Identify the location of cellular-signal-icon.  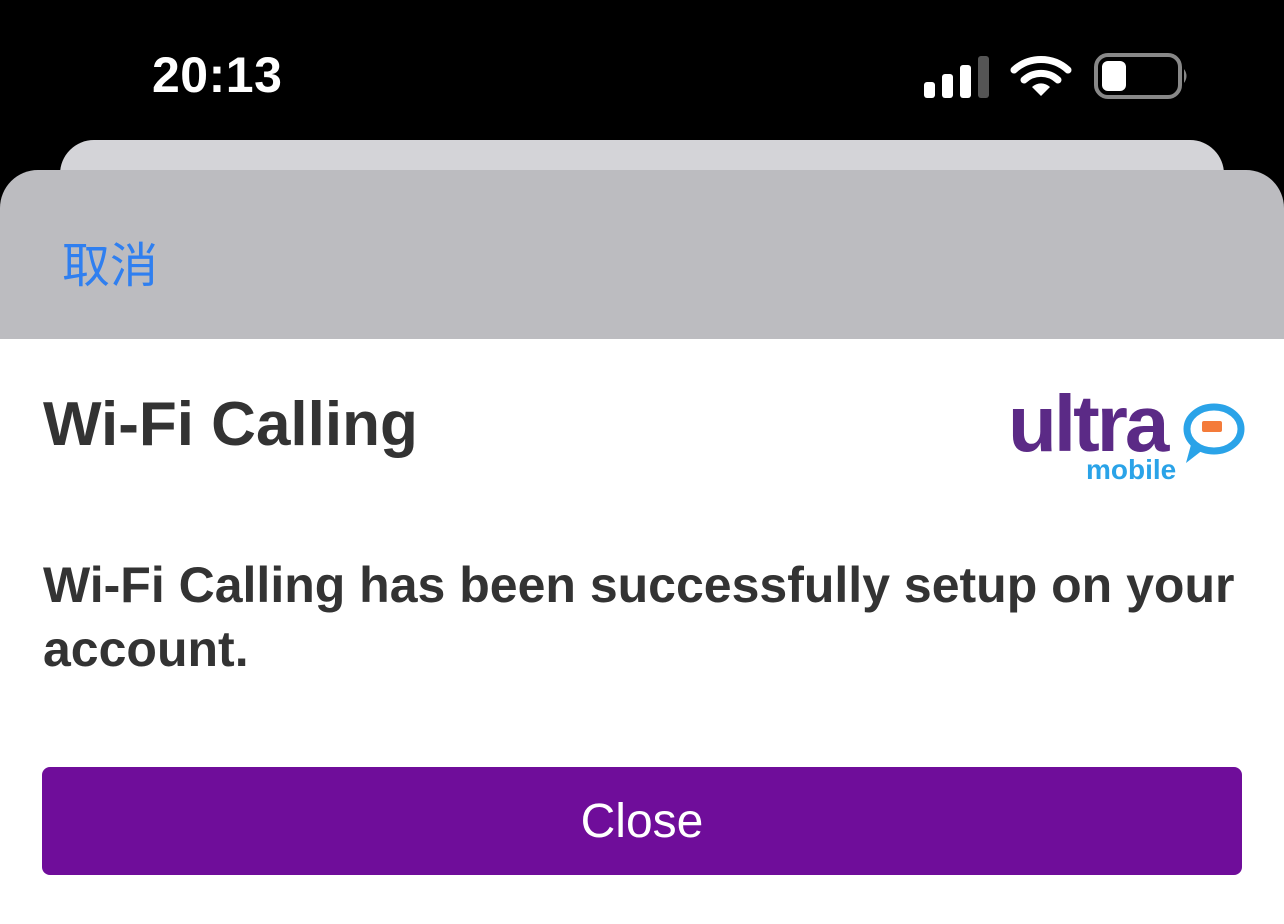
(956, 77).